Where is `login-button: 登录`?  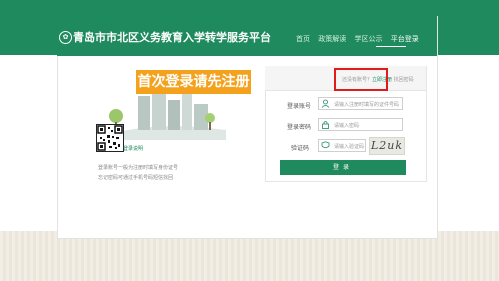 login-button: 登录 is located at coordinates (343, 167).